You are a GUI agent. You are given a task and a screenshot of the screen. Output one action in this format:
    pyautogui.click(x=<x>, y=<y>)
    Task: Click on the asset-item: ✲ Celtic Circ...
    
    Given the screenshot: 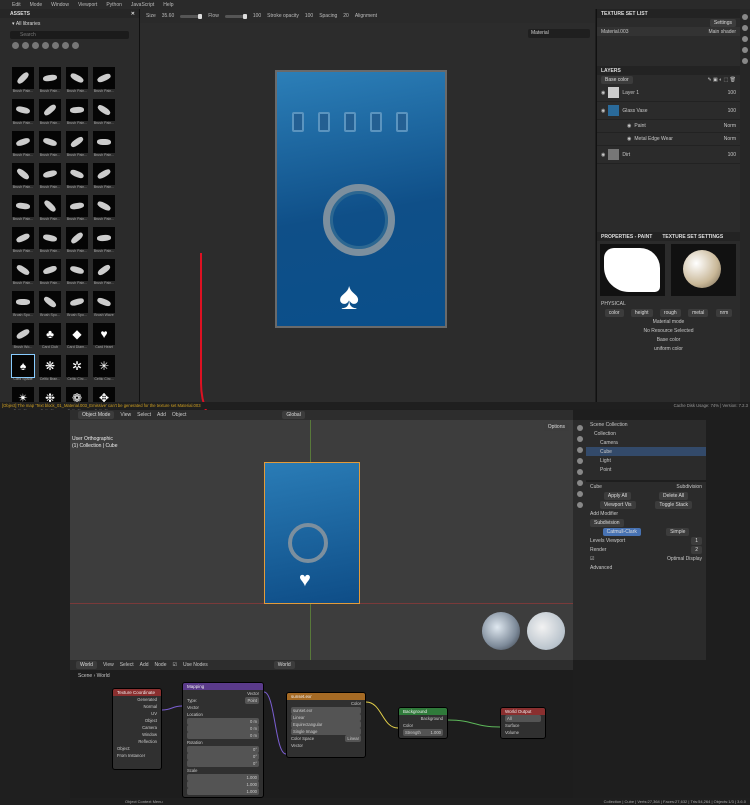 What is the action you would take?
    pyautogui.click(x=77, y=370)
    